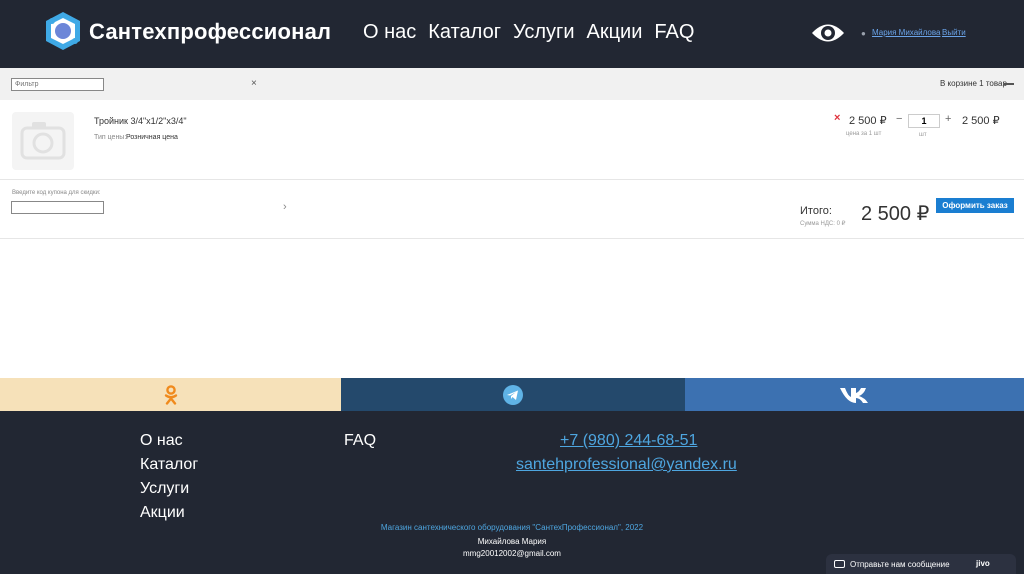  I want to click on telegram-icon, so click(513, 394).